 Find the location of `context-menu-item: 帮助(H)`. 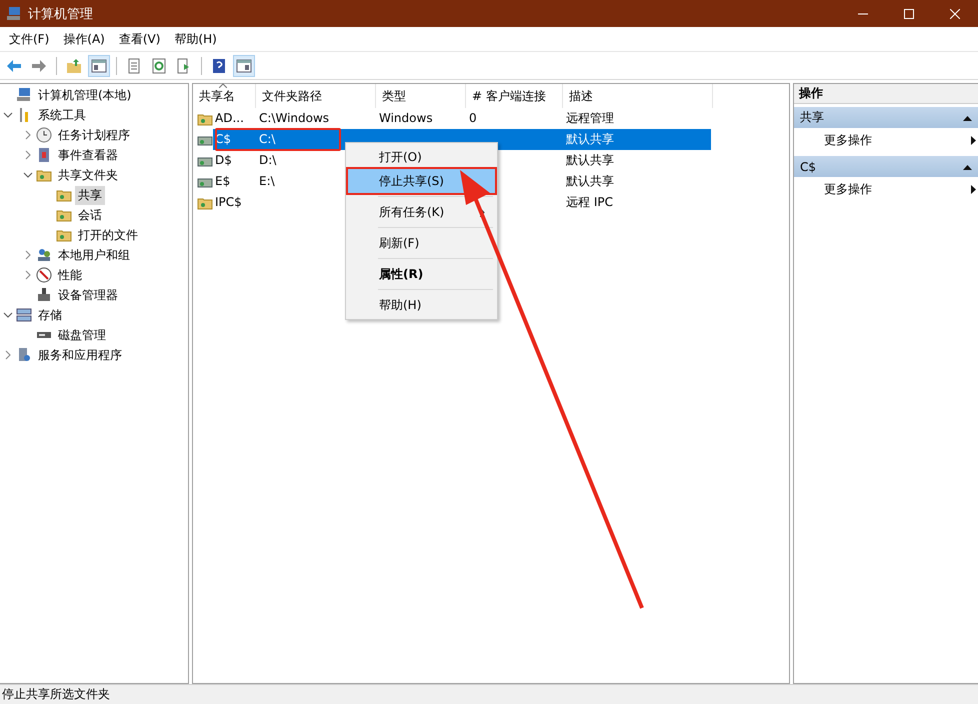

context-menu-item: 帮助(H) is located at coordinates (421, 305).